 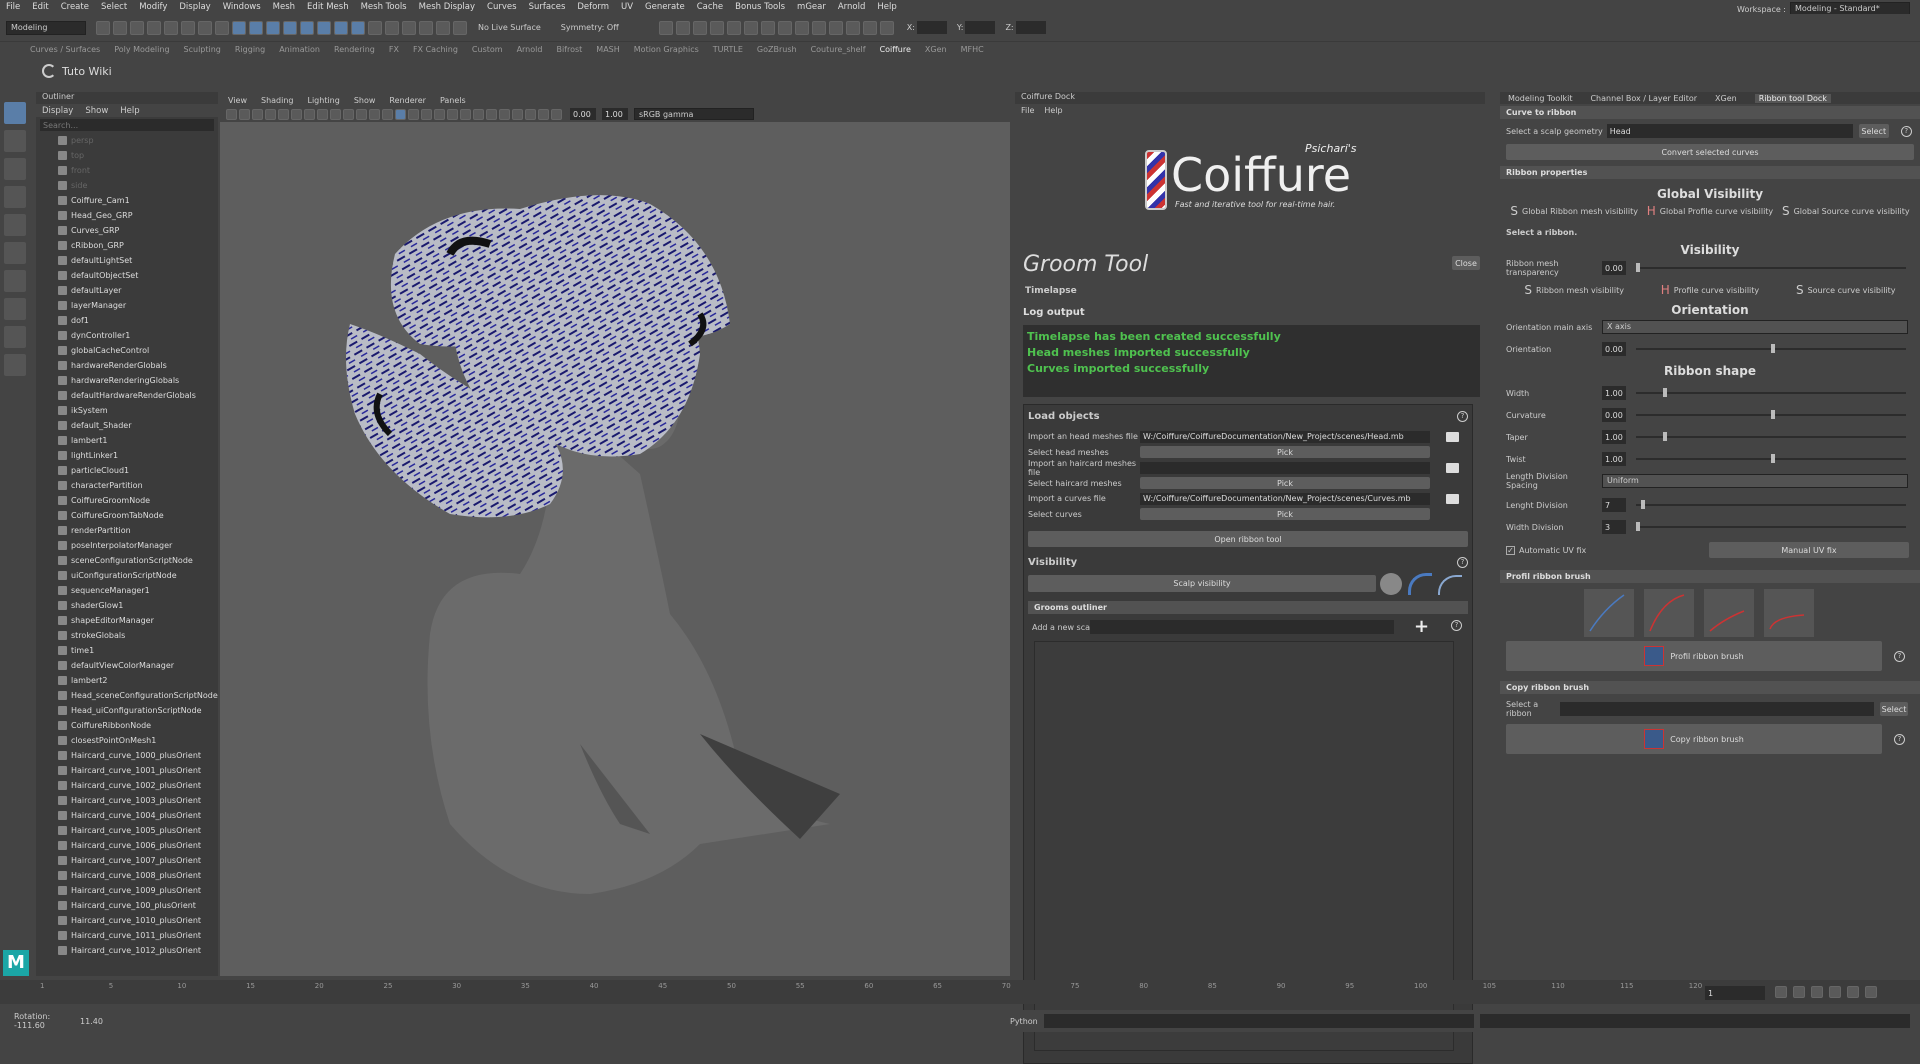 What do you see at coordinates (394, 49) in the screenshot?
I see `shelf-tab: FX` at bounding box center [394, 49].